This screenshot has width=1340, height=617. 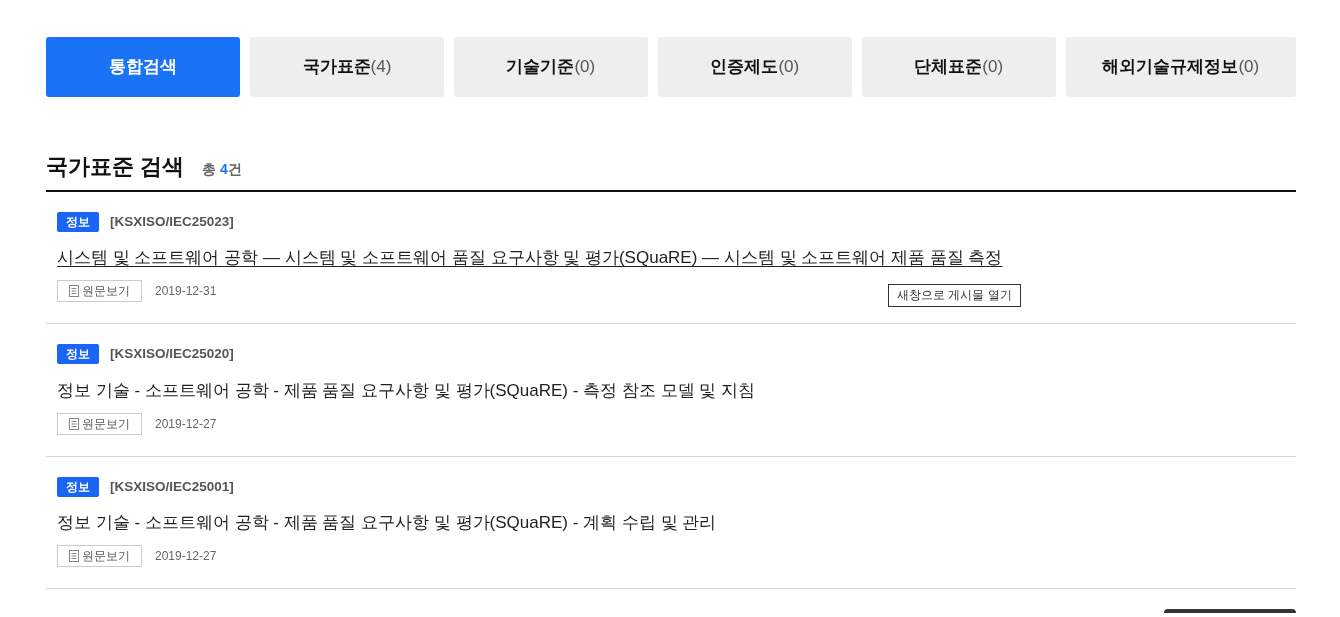 I want to click on result-count: 총 4건, so click(x=222, y=169).